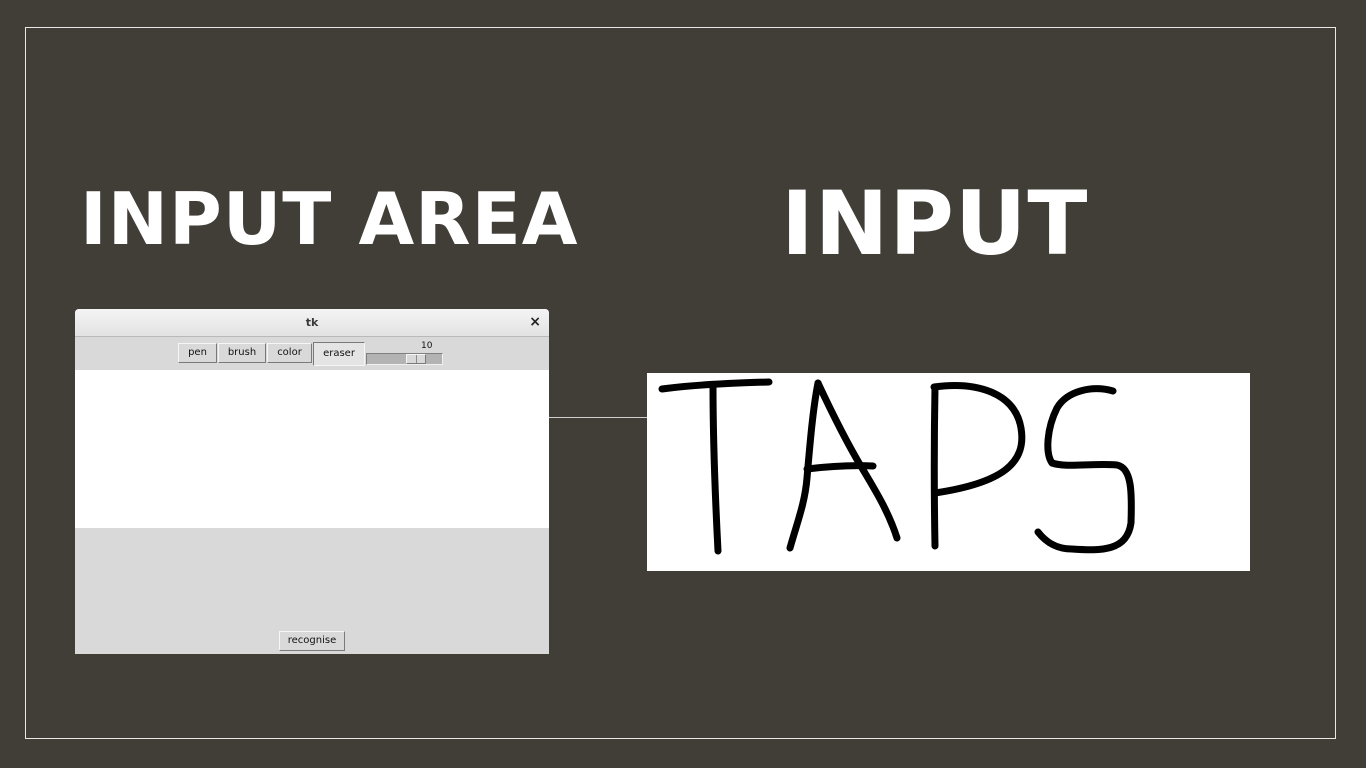 This screenshot has width=1366, height=768. I want to click on input-area-heading: INPUT AREA, so click(329, 219).